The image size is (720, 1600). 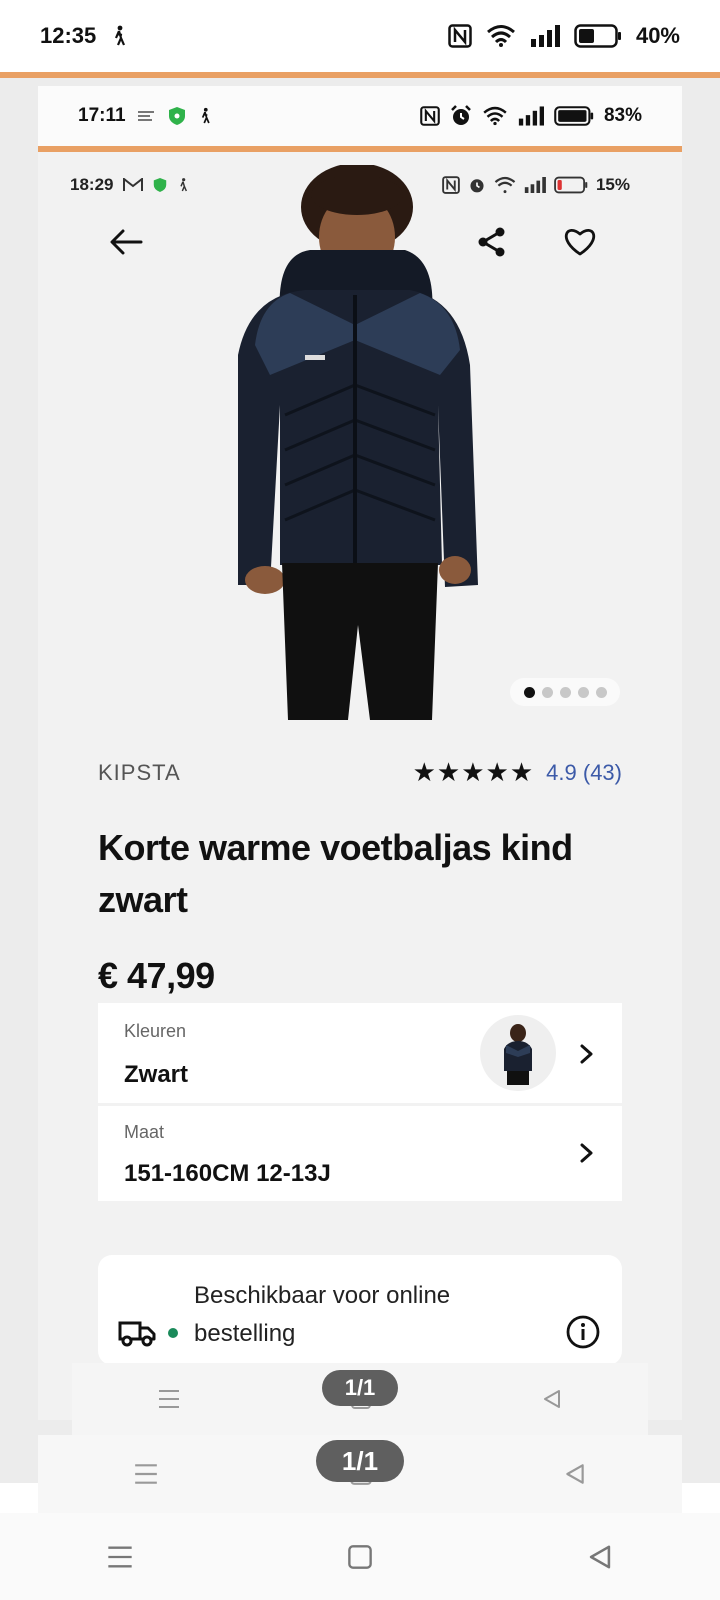 I want to click on rating-stars: ★★★★★, so click(x=473, y=772).